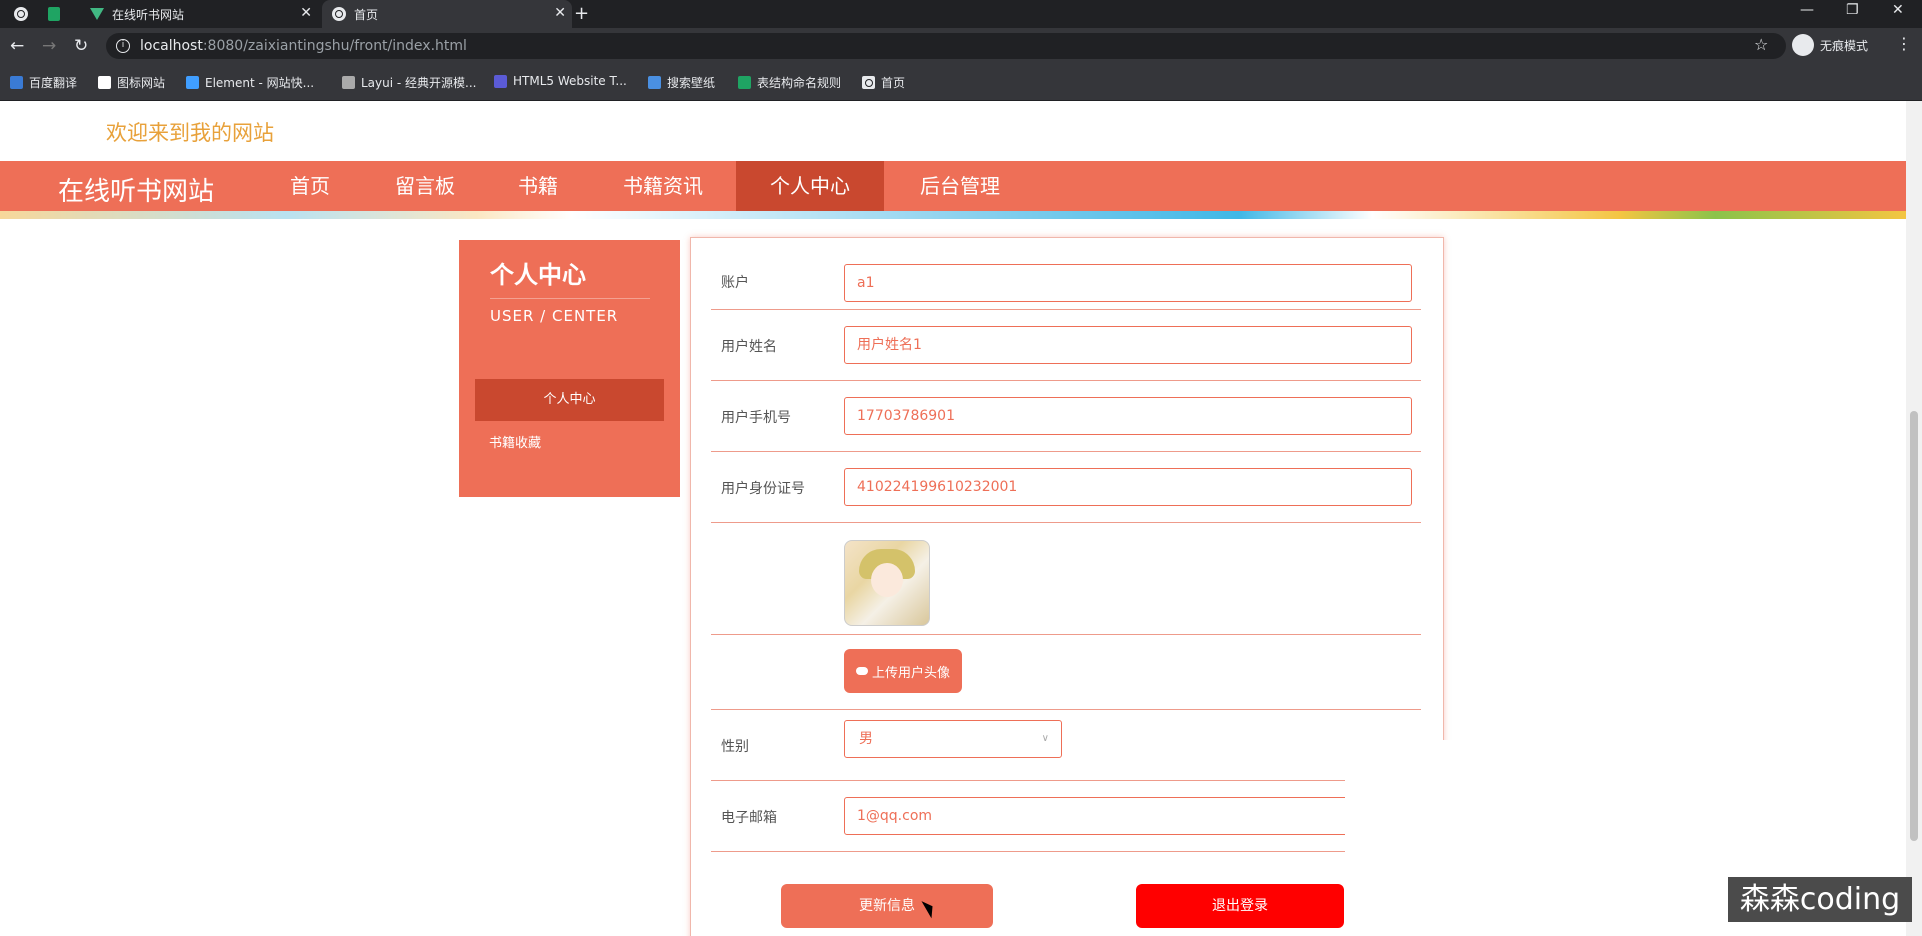 Image resolution: width=1922 pixels, height=936 pixels. Describe the element at coordinates (17, 46) in the screenshot. I see `back-button: ←` at that location.